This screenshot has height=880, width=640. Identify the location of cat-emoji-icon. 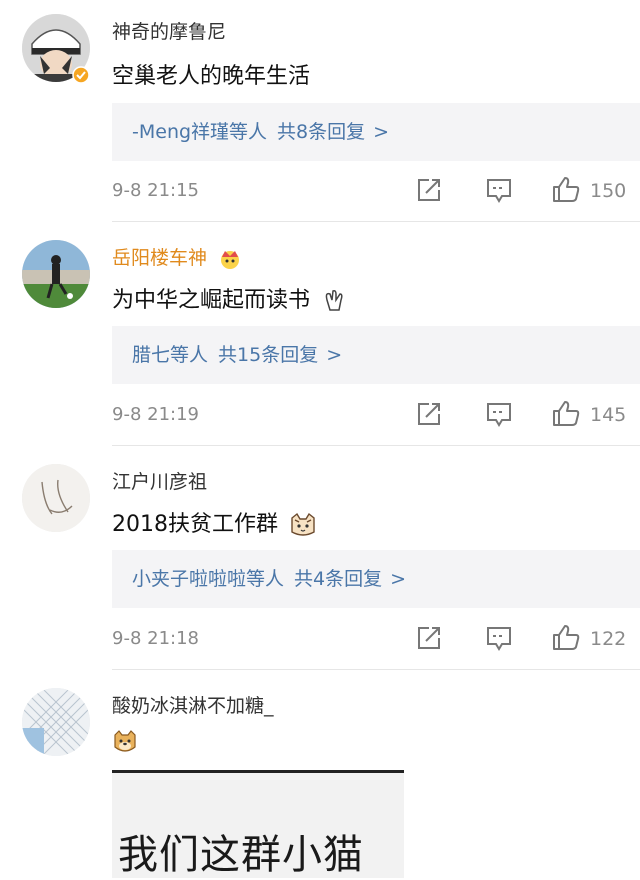
(303, 524).